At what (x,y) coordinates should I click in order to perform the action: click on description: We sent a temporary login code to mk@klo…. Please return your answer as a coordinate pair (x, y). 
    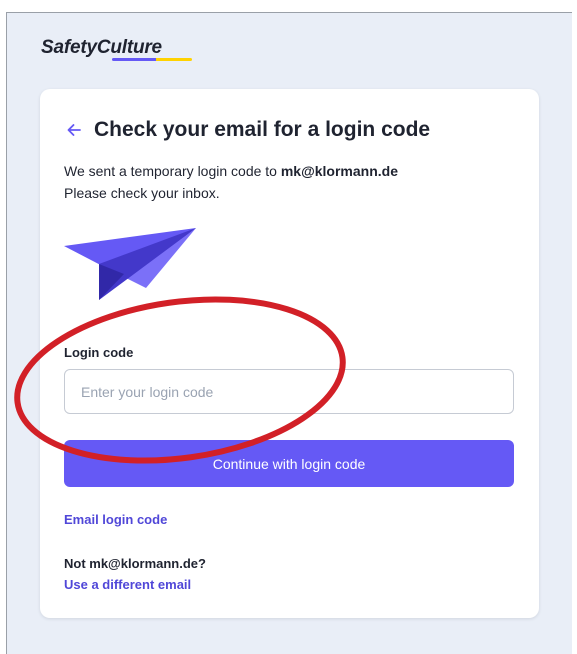
    Looking at the image, I should click on (231, 182).